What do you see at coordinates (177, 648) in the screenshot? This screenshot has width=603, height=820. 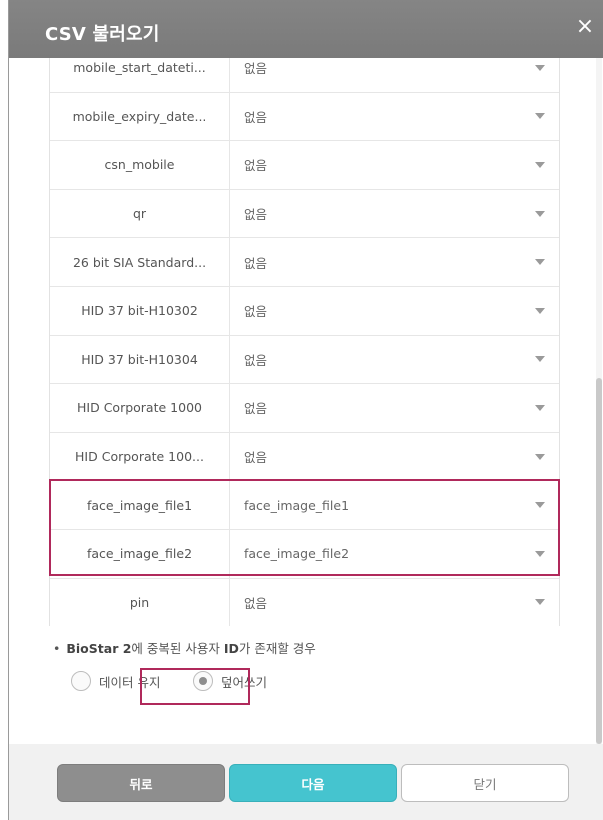 I see `option-title-mid: 에 중복된 사용자` at bounding box center [177, 648].